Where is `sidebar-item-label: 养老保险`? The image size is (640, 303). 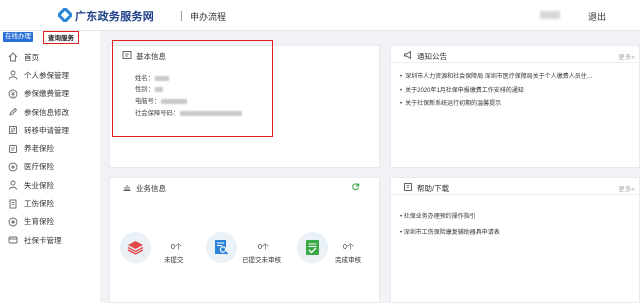 sidebar-item-label: 养老保险 is located at coordinates (39, 149).